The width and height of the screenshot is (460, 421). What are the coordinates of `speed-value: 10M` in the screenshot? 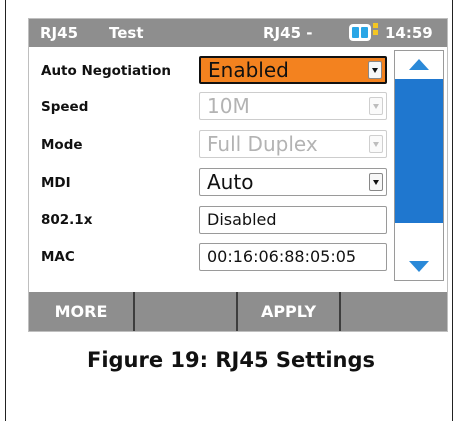 It's located at (228, 106).